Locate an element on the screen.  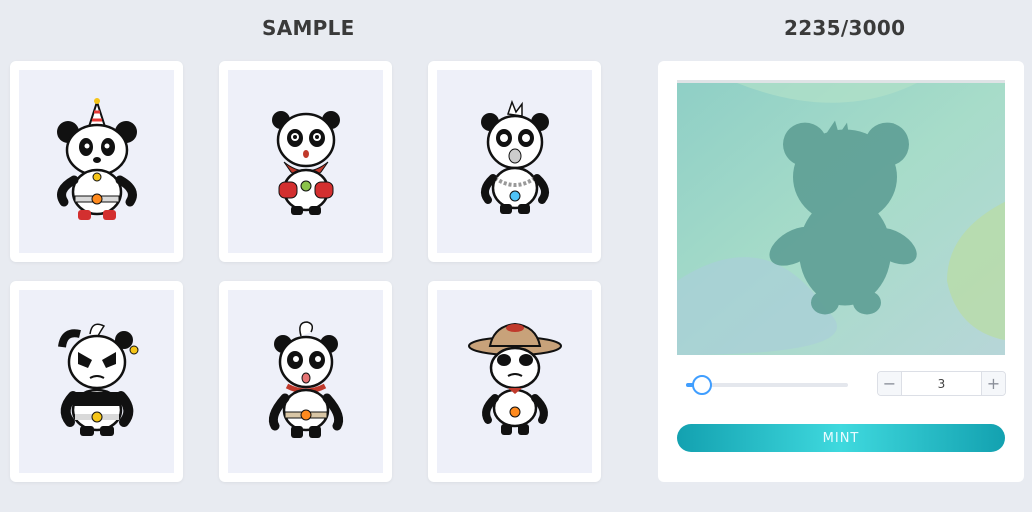
quantity-stepper: − + is located at coordinates (941, 383).